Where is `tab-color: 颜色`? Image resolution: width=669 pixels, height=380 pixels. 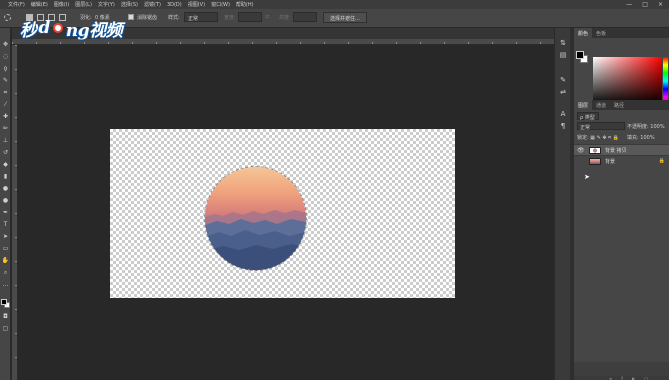
tab-color: 颜色 is located at coordinates (583, 33).